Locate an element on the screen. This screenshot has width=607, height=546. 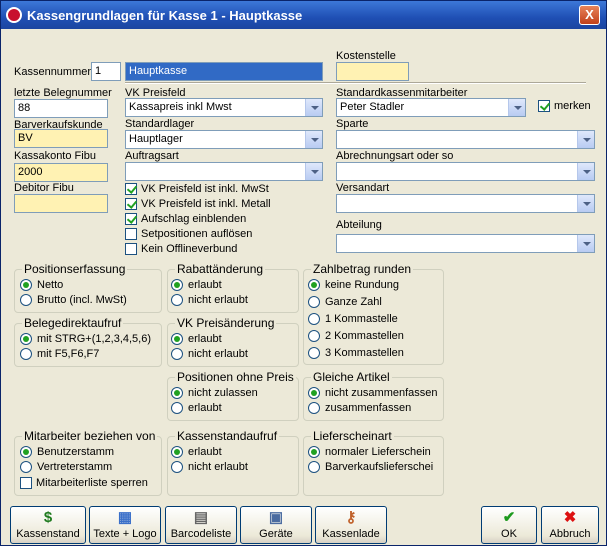
kassenname-input: Hauptkasse is located at coordinates (224, 71).